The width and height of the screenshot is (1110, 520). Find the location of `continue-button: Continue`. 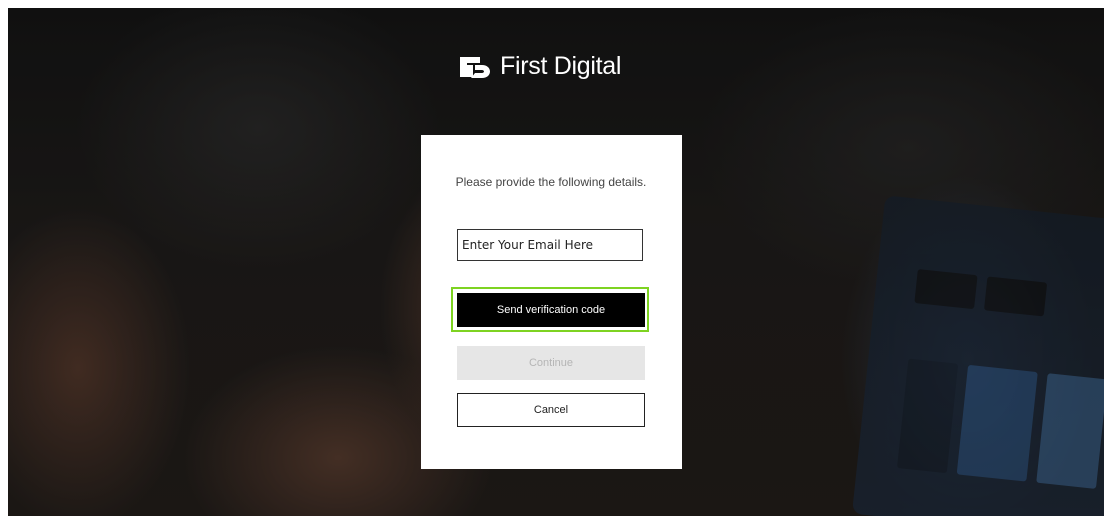

continue-button: Continue is located at coordinates (551, 363).